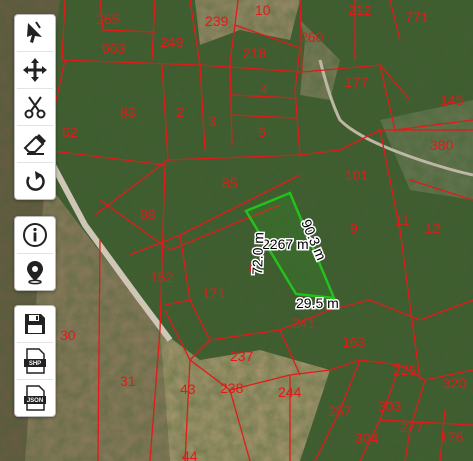 This screenshot has width=473, height=461. I want to click on parcel-label-663: 663, so click(114, 48).